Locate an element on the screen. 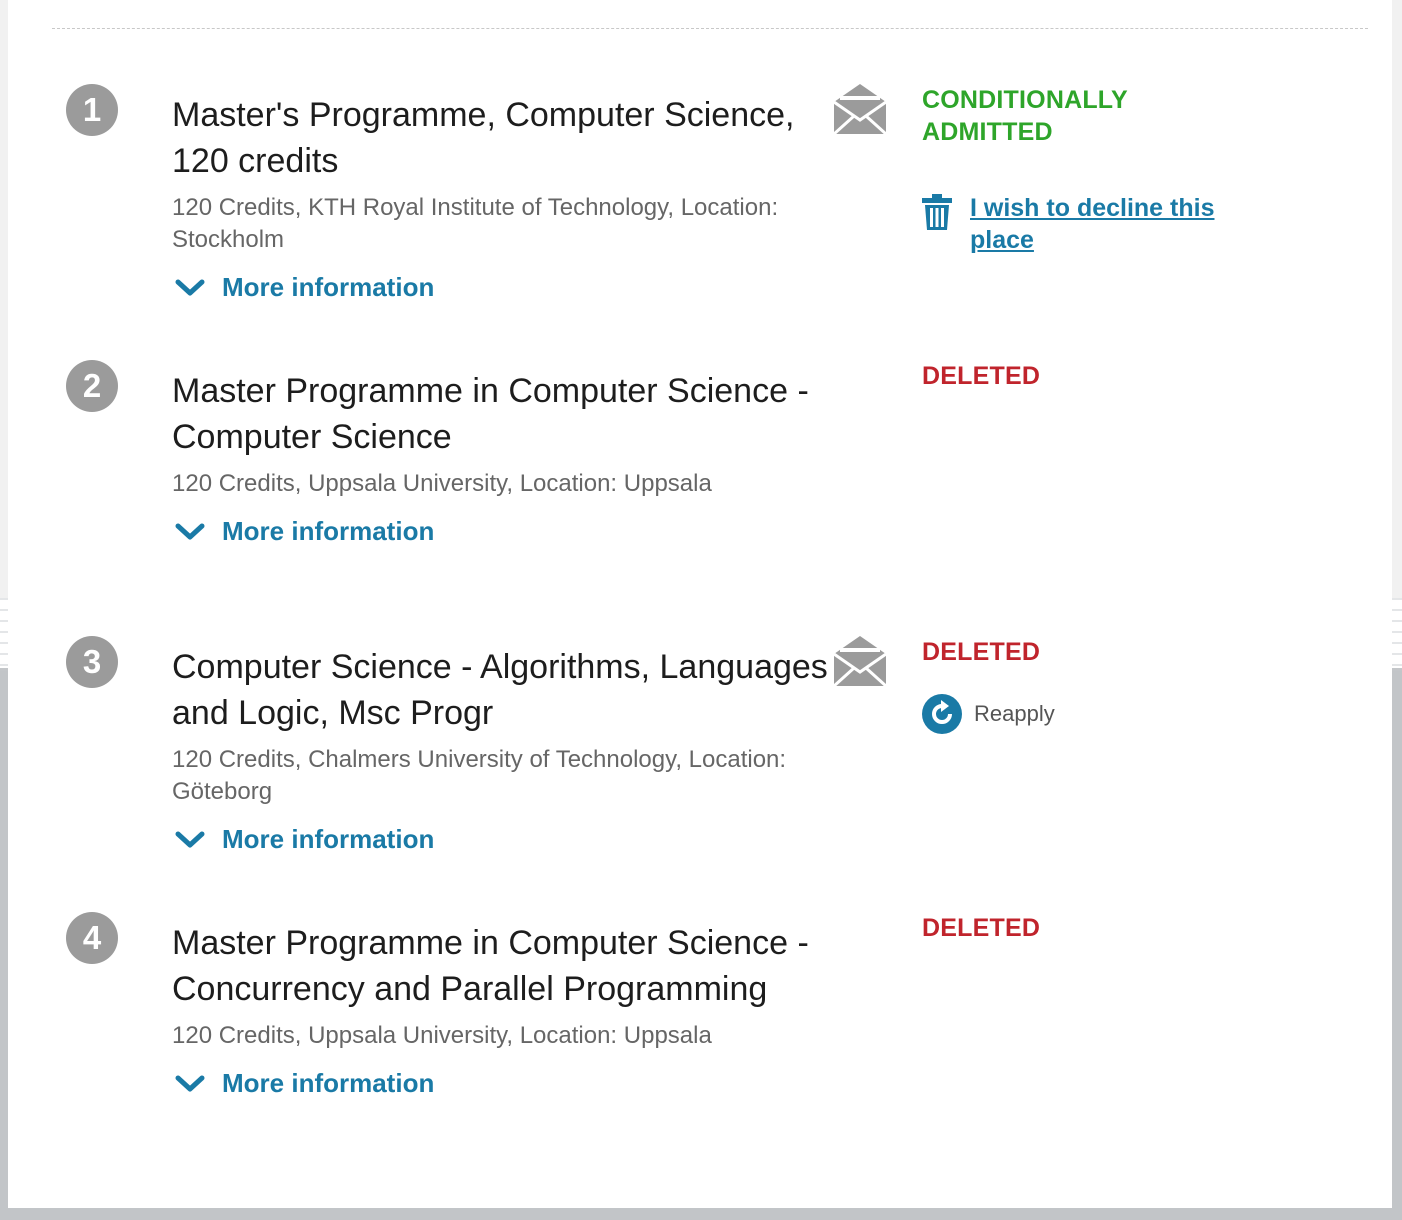 The width and height of the screenshot is (1402, 1220). reapply-label: Reapply is located at coordinates (1014, 714).